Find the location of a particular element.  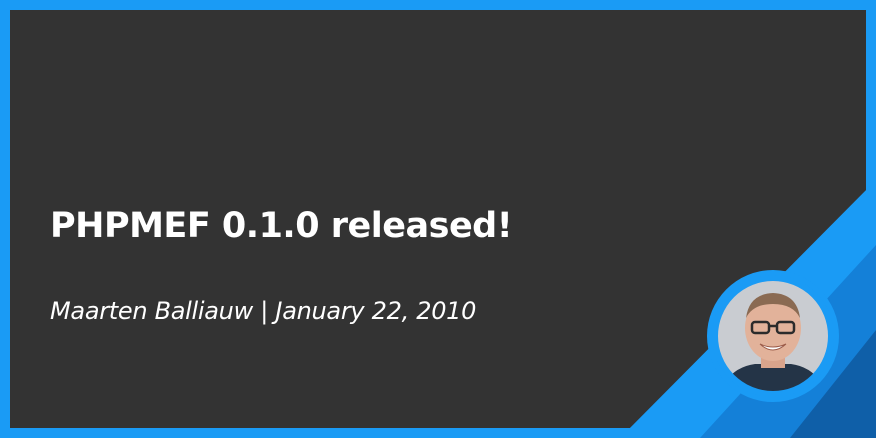

author-avatar is located at coordinates (773, 336).